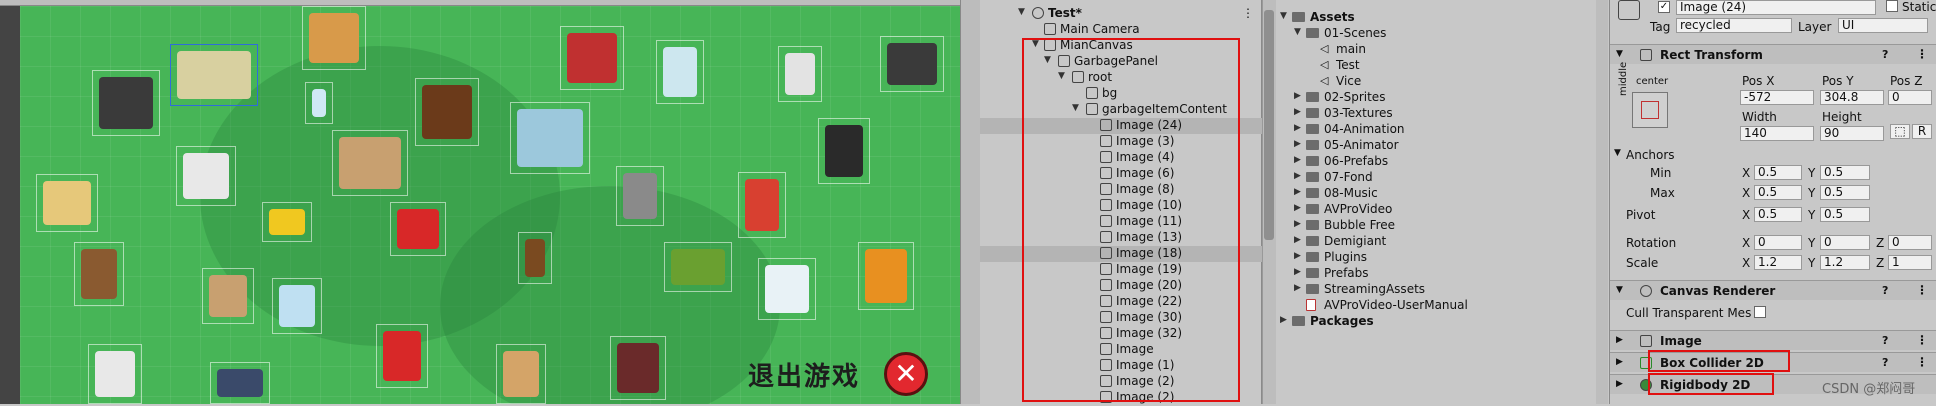 The height and width of the screenshot is (406, 1936). What do you see at coordinates (214, 75) in the screenshot?
I see `garbage-item-money` at bounding box center [214, 75].